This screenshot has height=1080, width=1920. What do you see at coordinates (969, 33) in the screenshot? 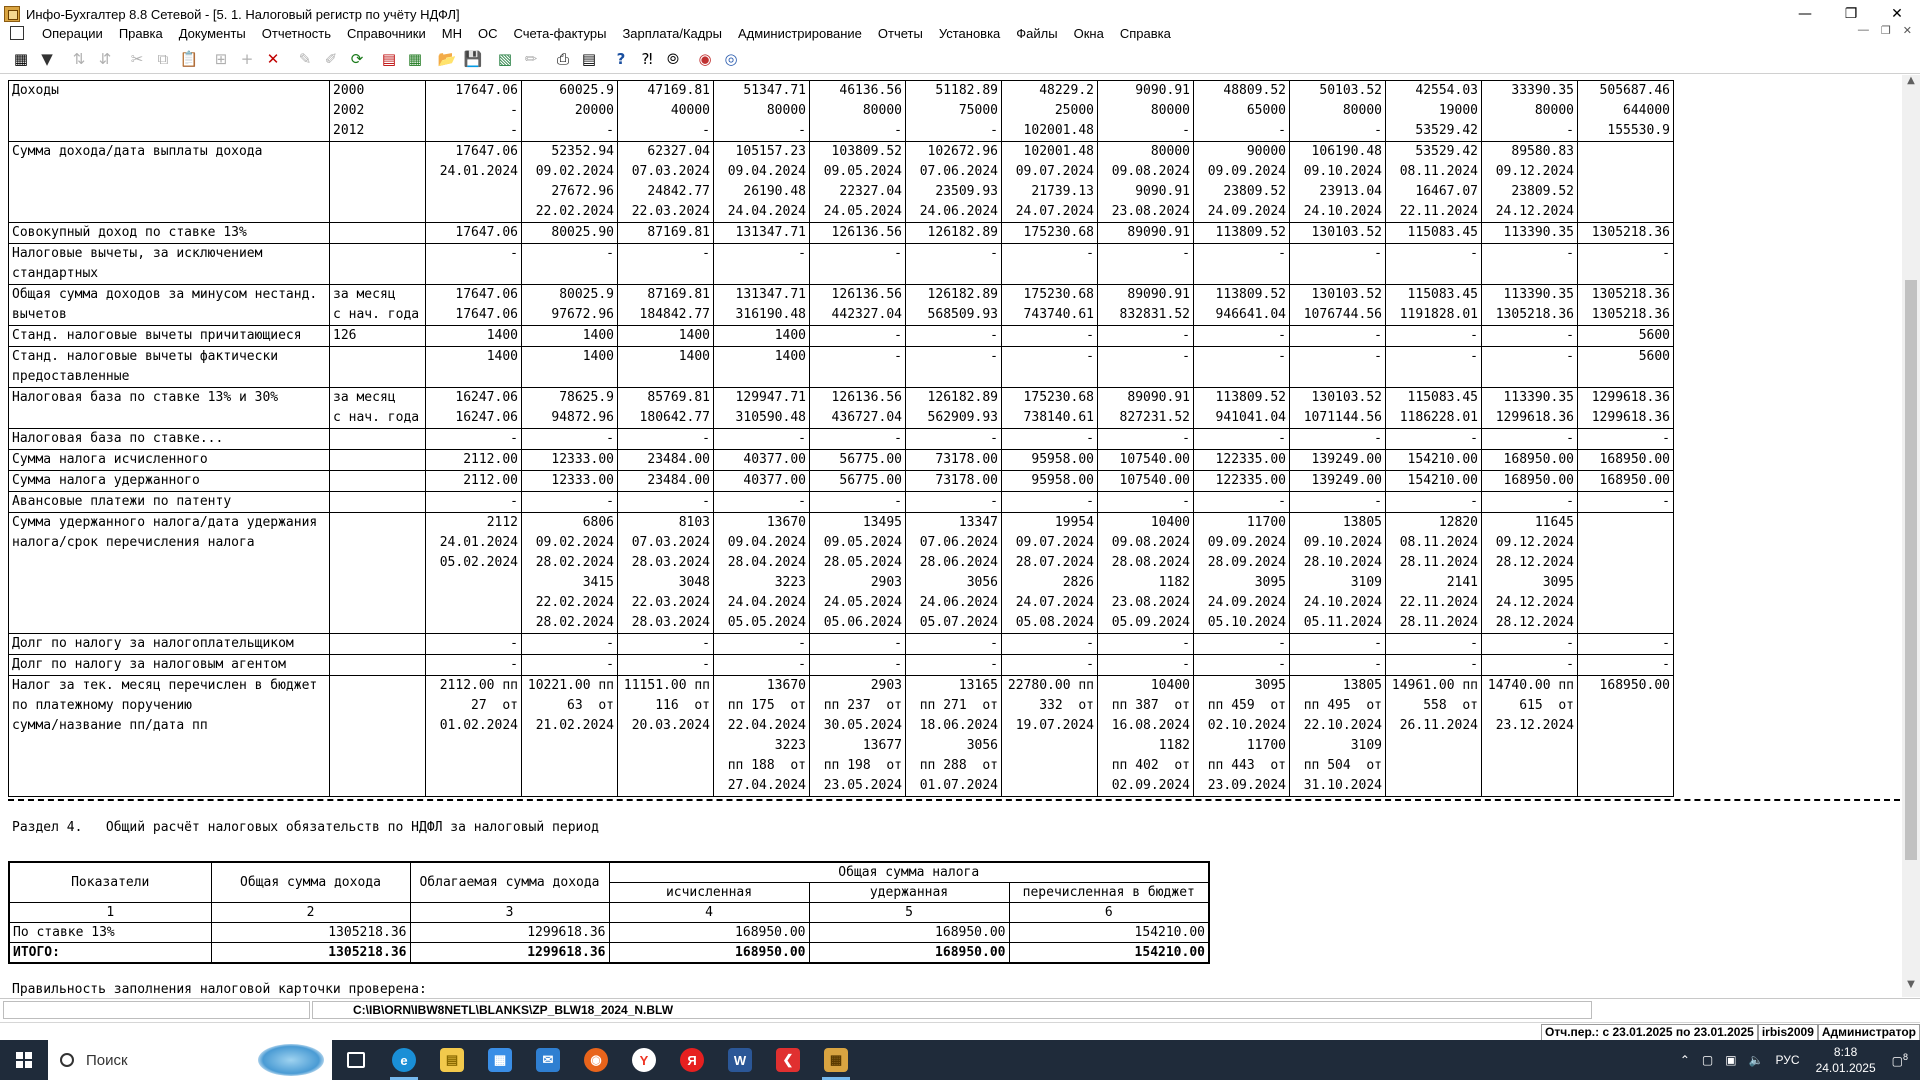
I see `menu-setup: Установка` at bounding box center [969, 33].